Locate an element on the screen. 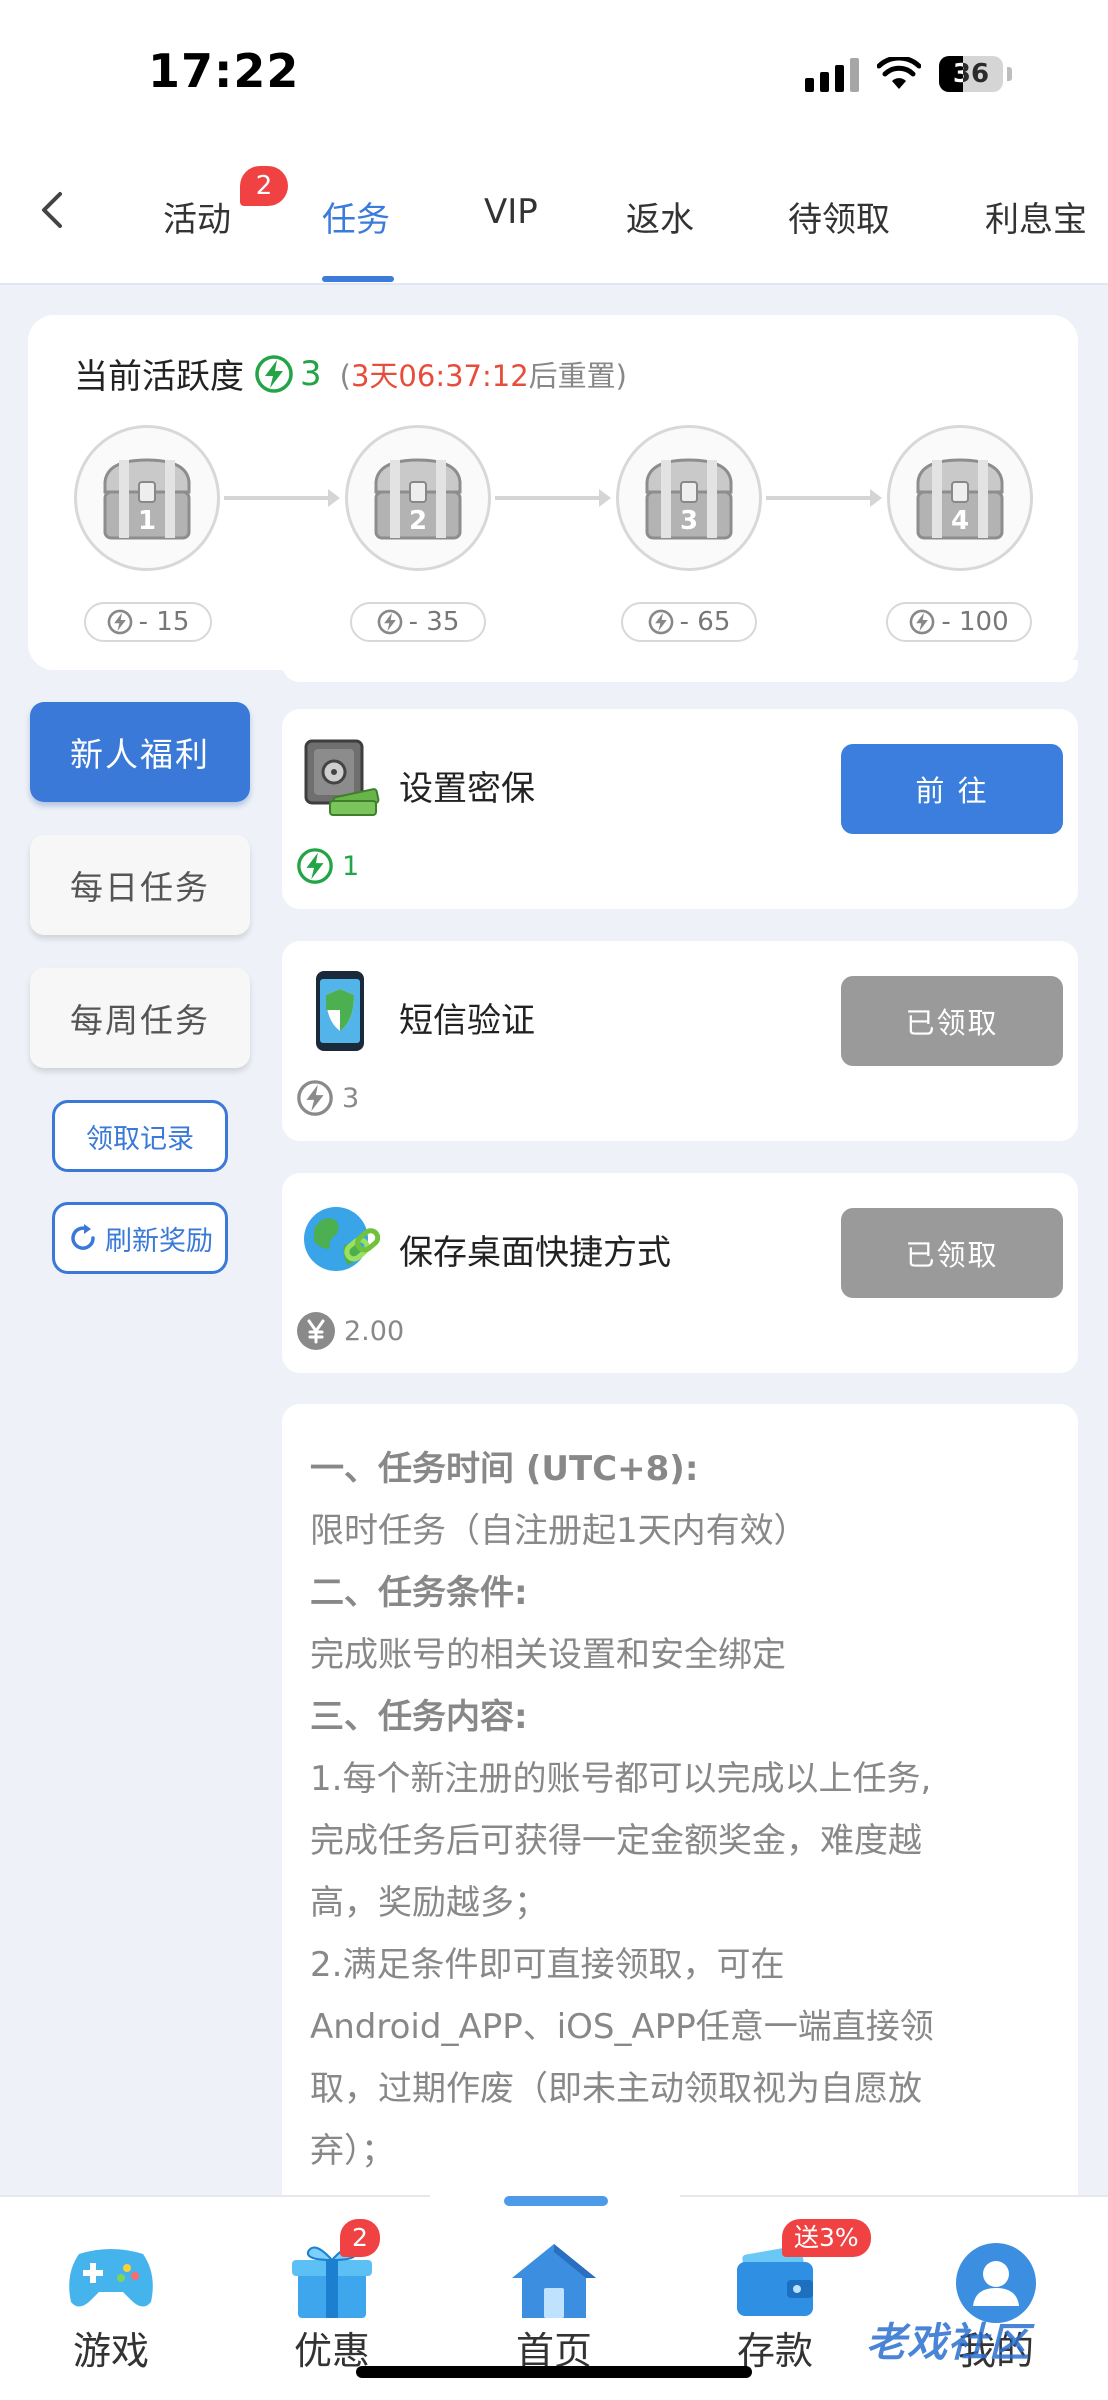 Image resolution: width=1108 pixels, height=2400 pixels. chest-number: 3 is located at coordinates (689, 521).